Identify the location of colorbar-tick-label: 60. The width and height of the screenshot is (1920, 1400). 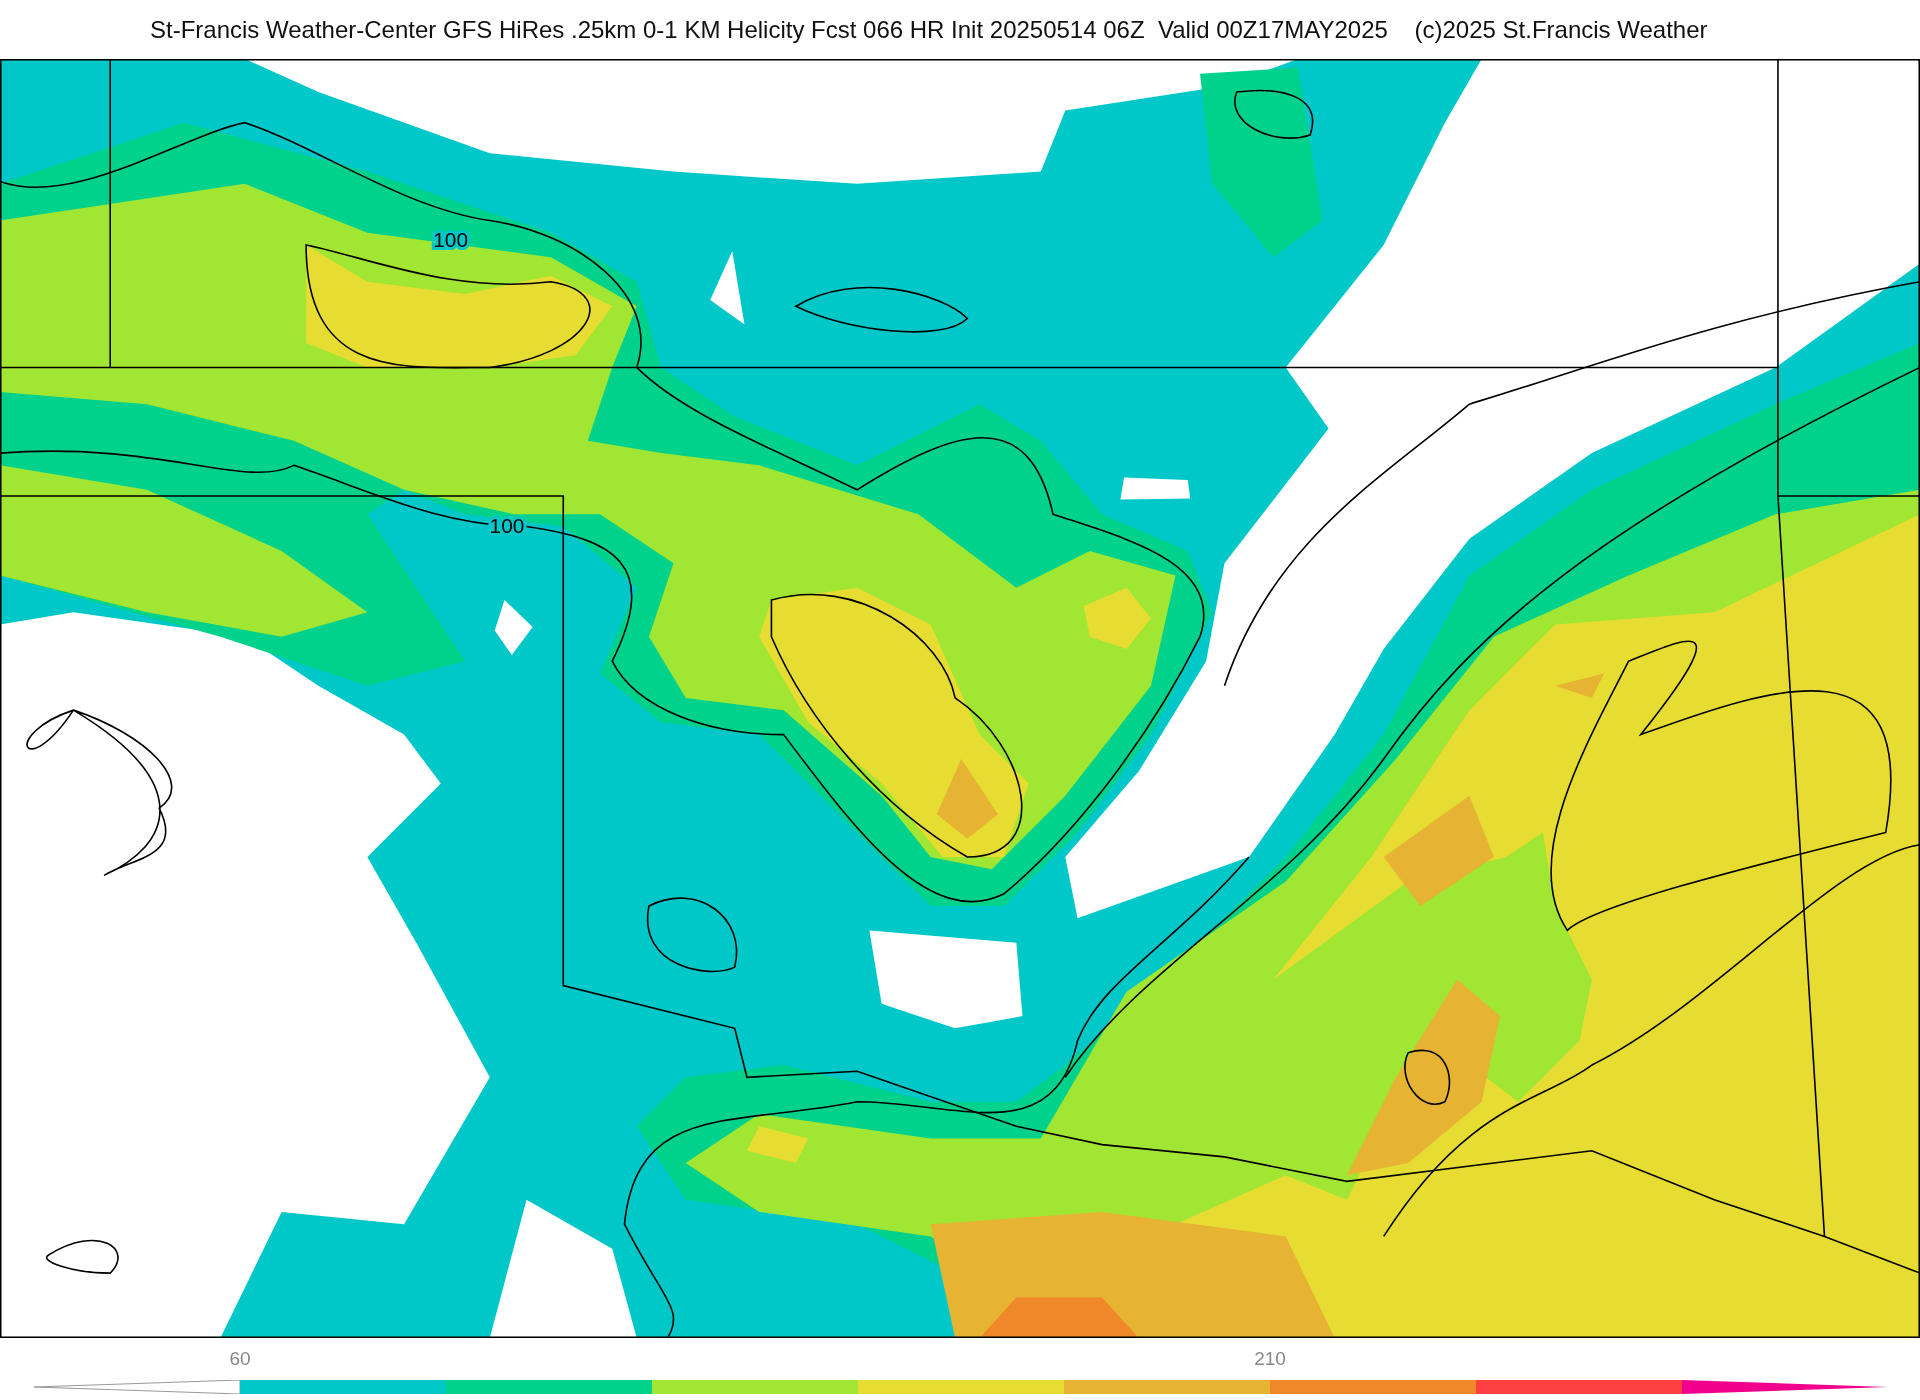
(240, 1359).